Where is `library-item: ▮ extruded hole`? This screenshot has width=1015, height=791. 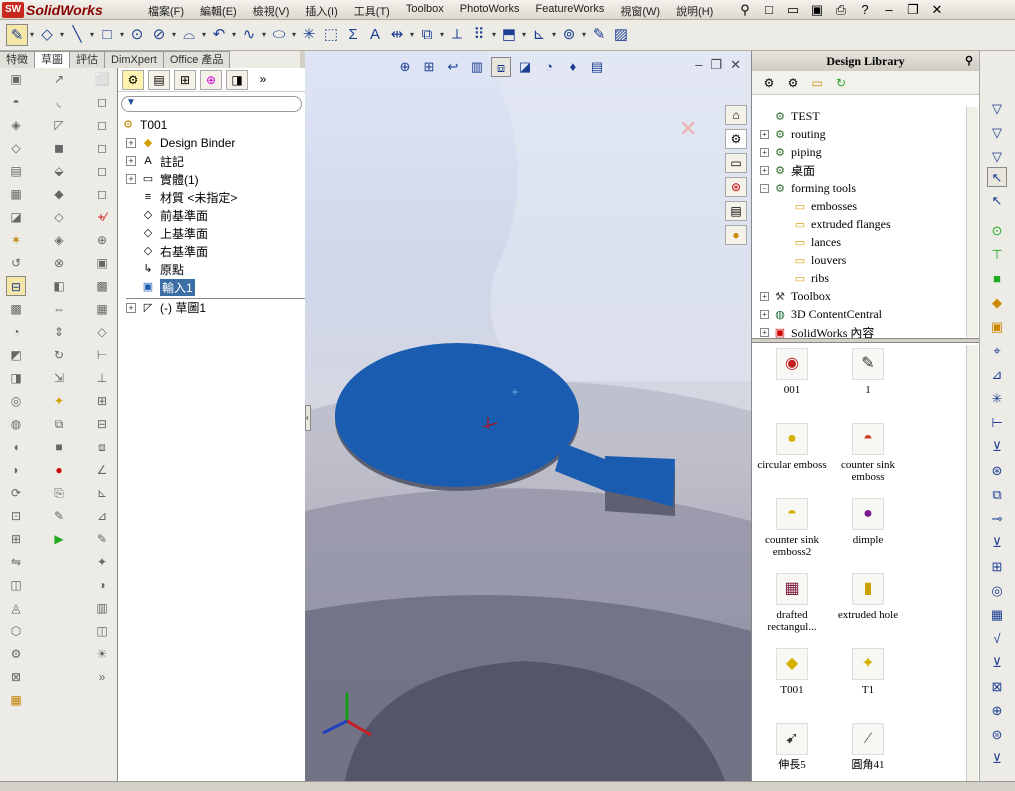
library-item: ▮ extruded hole is located at coordinates (868, 607).